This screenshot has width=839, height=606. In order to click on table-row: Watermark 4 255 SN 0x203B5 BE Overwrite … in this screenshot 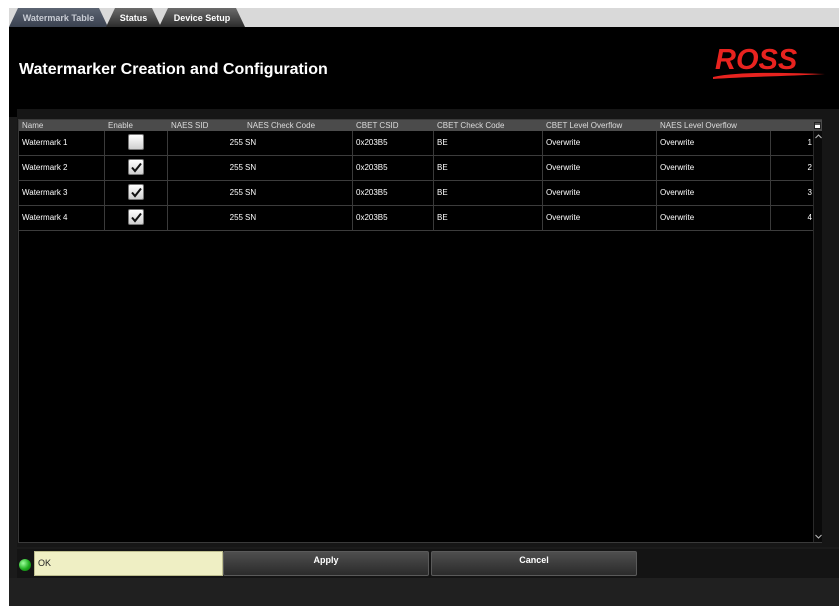, I will do `click(416, 218)`.